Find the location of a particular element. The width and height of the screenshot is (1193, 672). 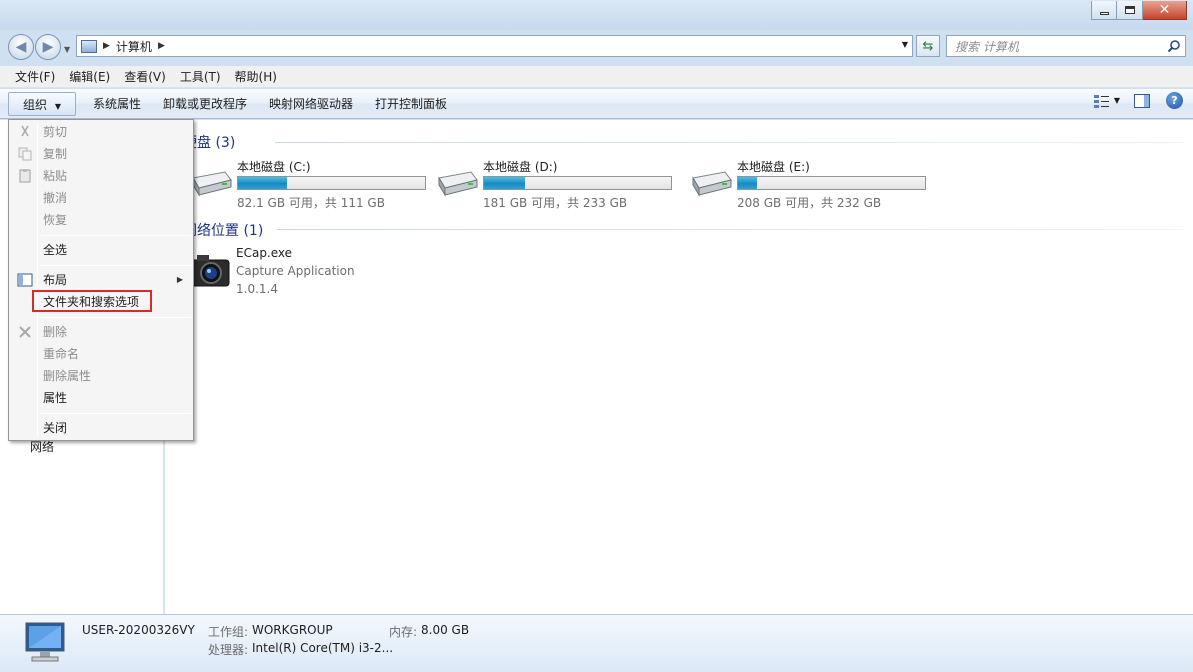

submenu-arrow-icon: ▶ is located at coordinates (179, 279).